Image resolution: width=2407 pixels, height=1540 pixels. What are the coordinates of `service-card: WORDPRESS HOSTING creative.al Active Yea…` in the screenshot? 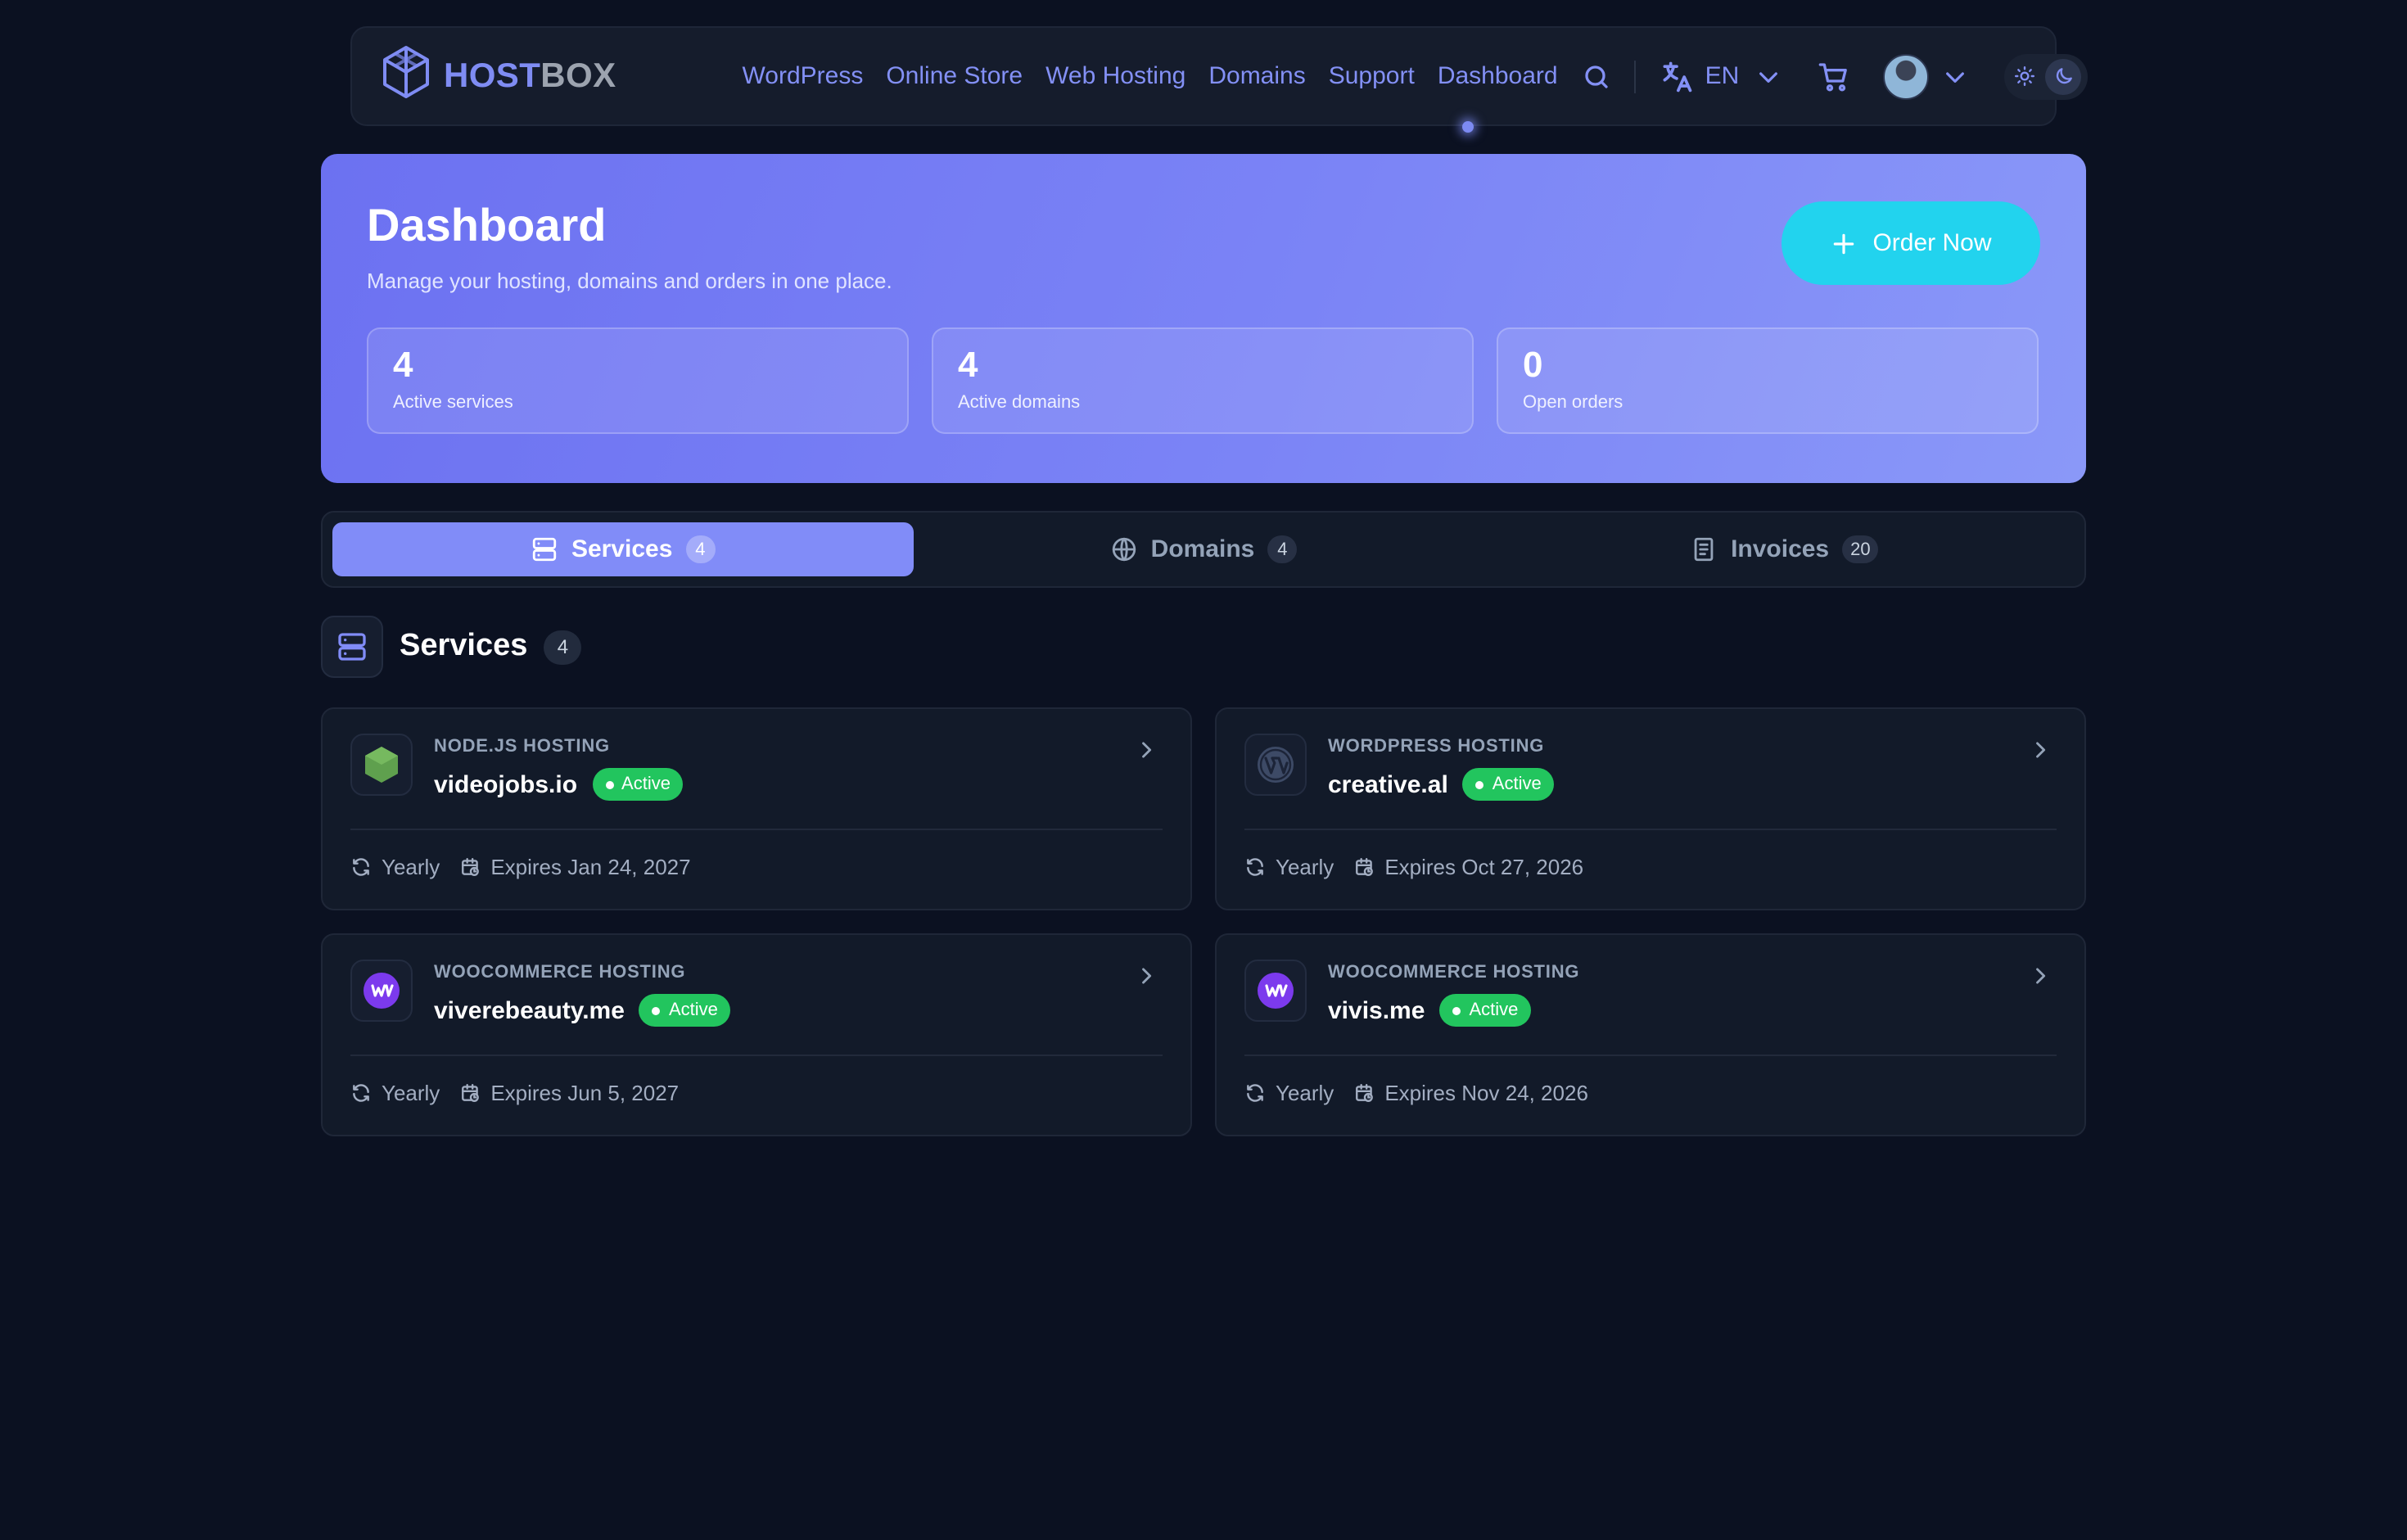 It's located at (1650, 808).